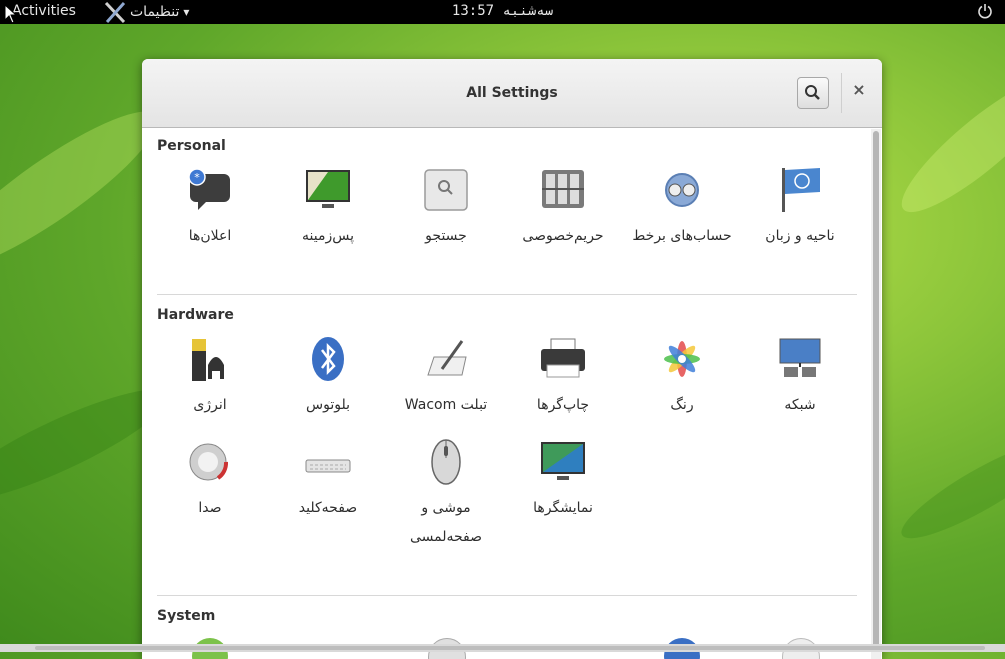  I want to click on panel-sound: صدا, so click(210, 480).